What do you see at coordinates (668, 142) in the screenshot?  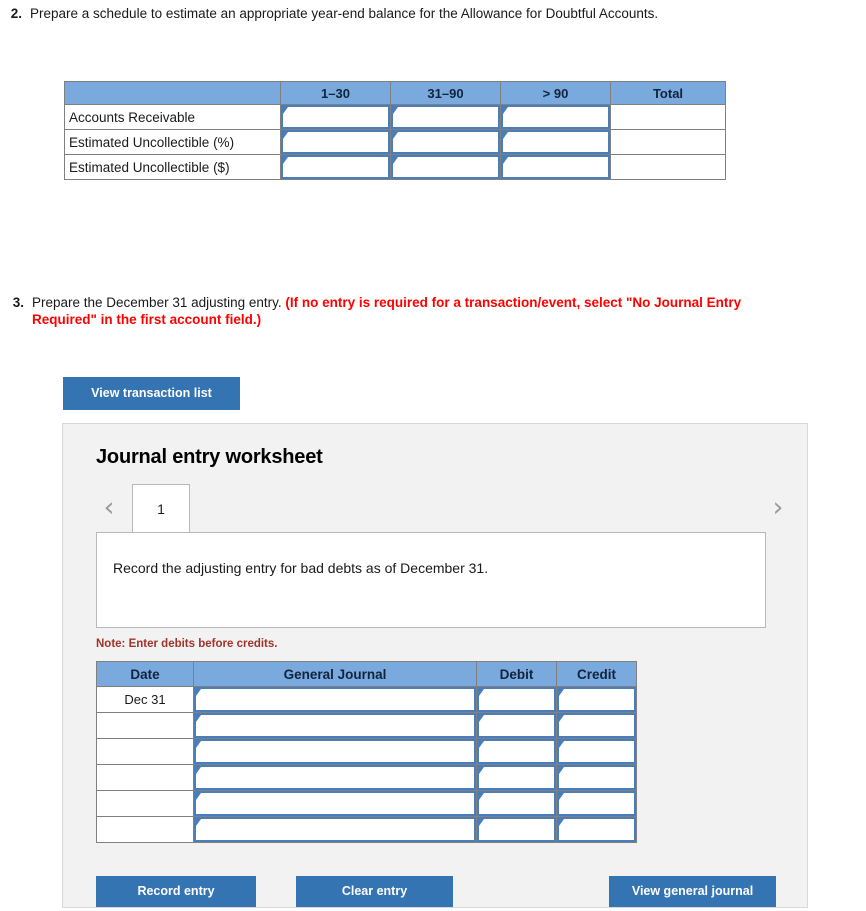 I see `estimated-uncollectible-pct-total-cell` at bounding box center [668, 142].